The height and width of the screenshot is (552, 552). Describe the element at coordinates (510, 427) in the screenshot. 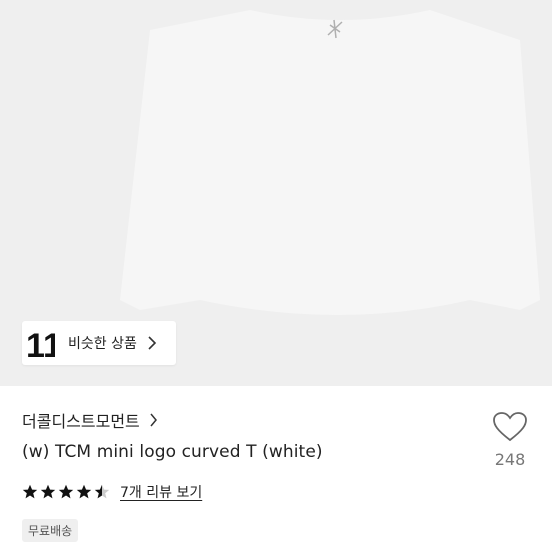

I see `heart-icon` at that location.